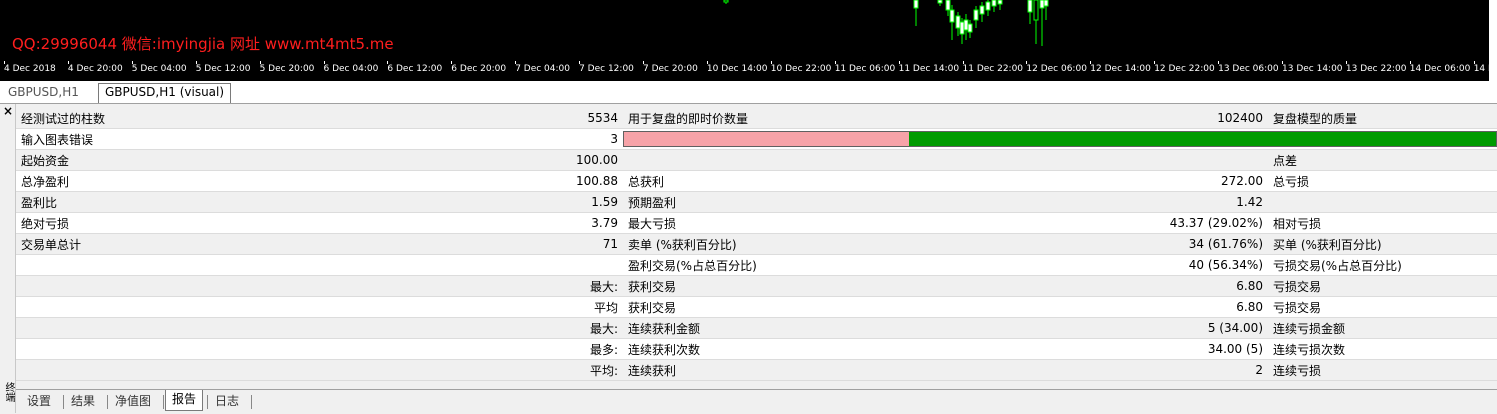  What do you see at coordinates (1108, 181) in the screenshot?
I see `report-value: 272.00` at bounding box center [1108, 181].